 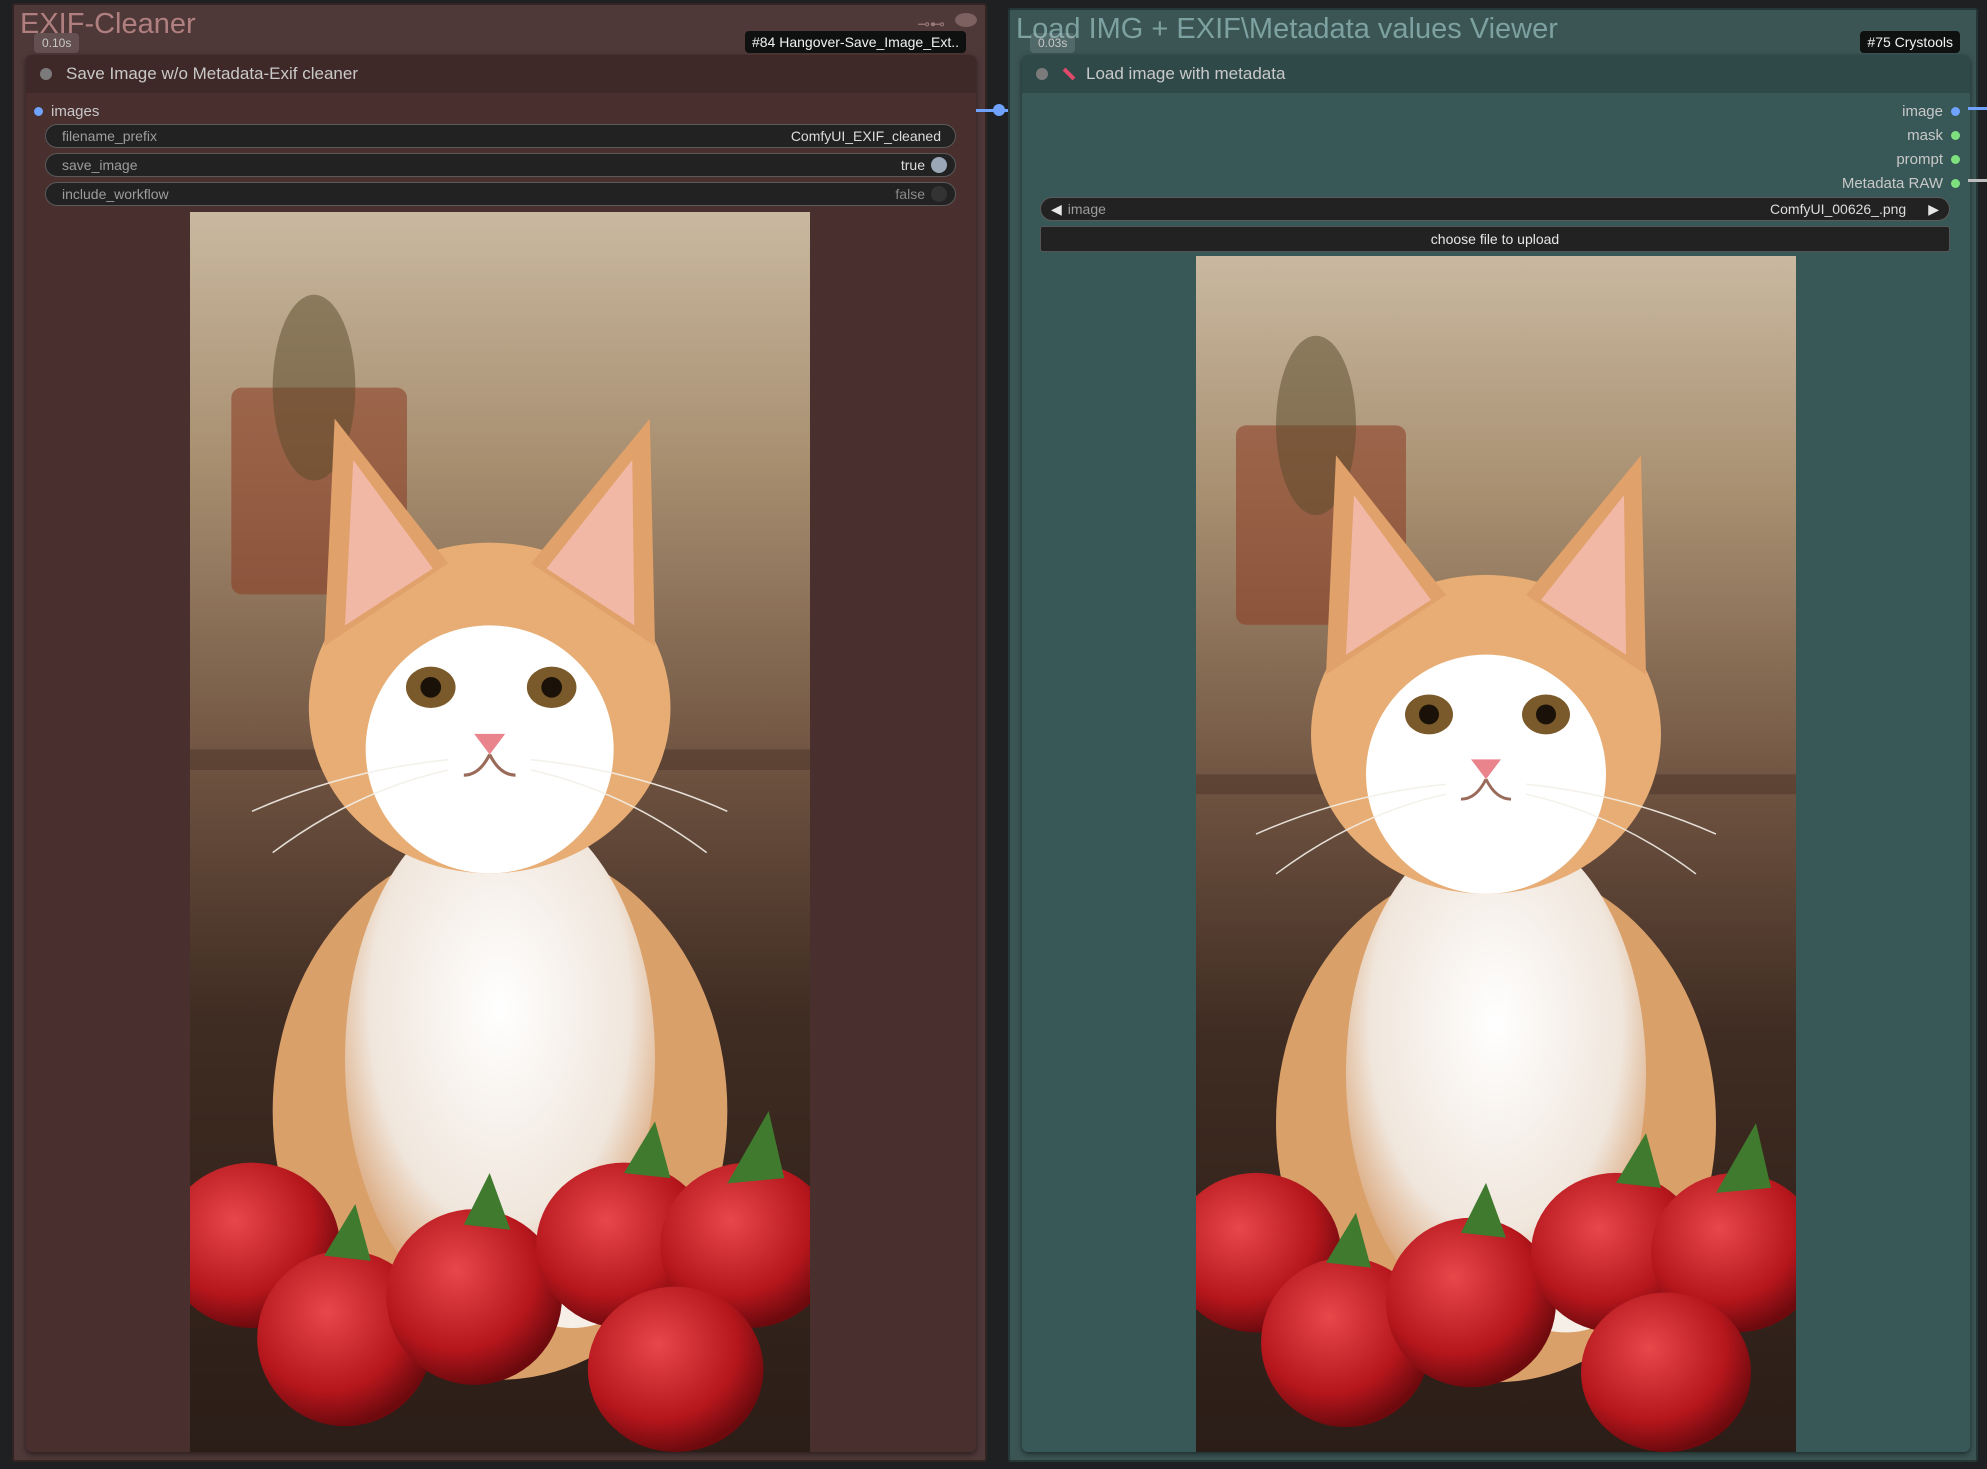 I want to click on left-node-header: Save Image w/o Metadata-Exif cleaner, so click(x=501, y=74).